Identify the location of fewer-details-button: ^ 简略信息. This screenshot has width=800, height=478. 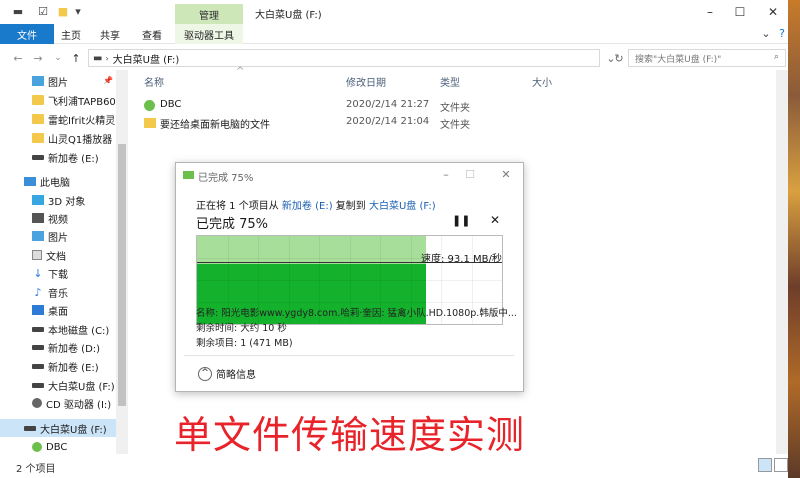
(227, 373).